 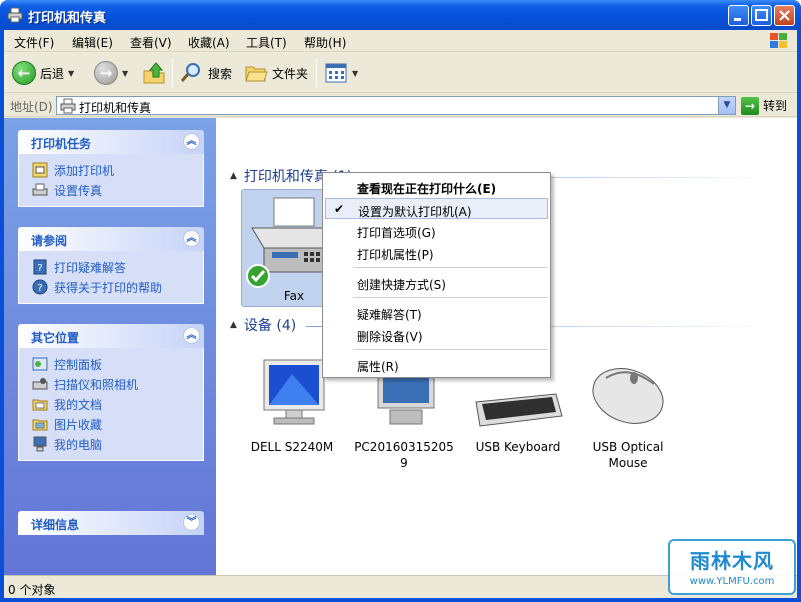 I want to click on printing-help-label: 获得关于打印的帮助, so click(x=108, y=287).